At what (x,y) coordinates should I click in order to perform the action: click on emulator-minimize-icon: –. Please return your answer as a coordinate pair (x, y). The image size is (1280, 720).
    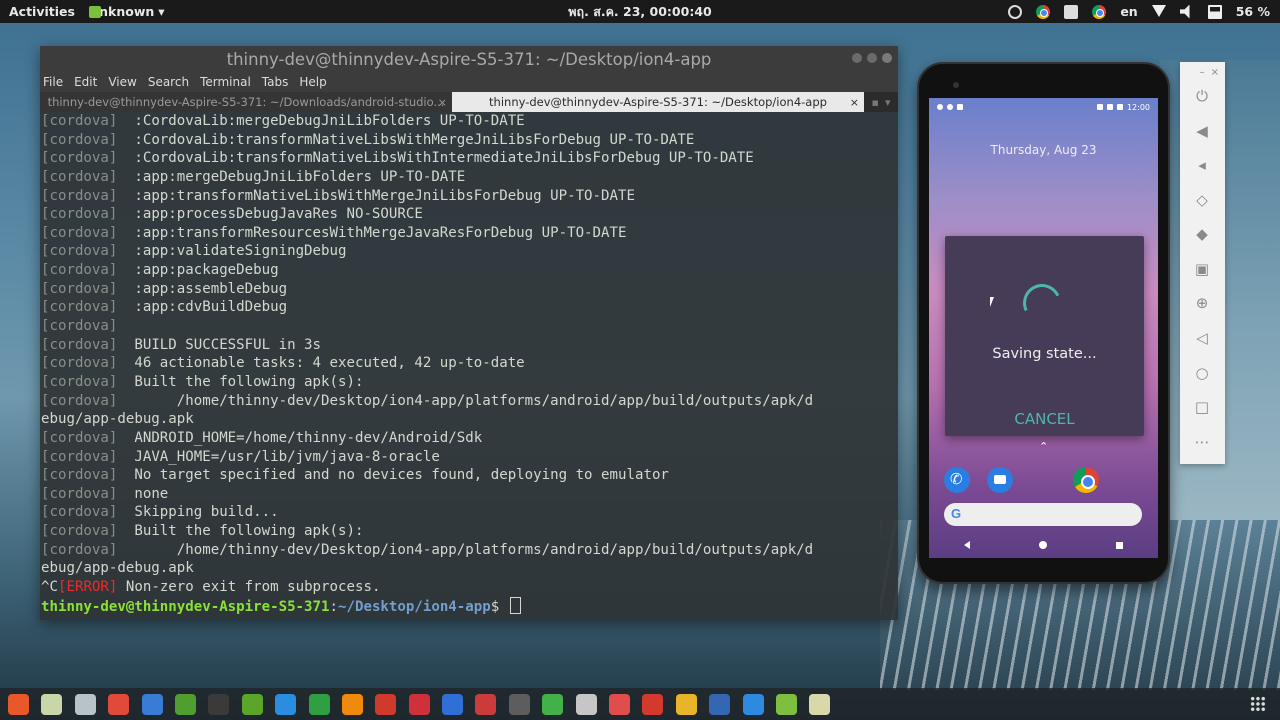
    Looking at the image, I should click on (1202, 72).